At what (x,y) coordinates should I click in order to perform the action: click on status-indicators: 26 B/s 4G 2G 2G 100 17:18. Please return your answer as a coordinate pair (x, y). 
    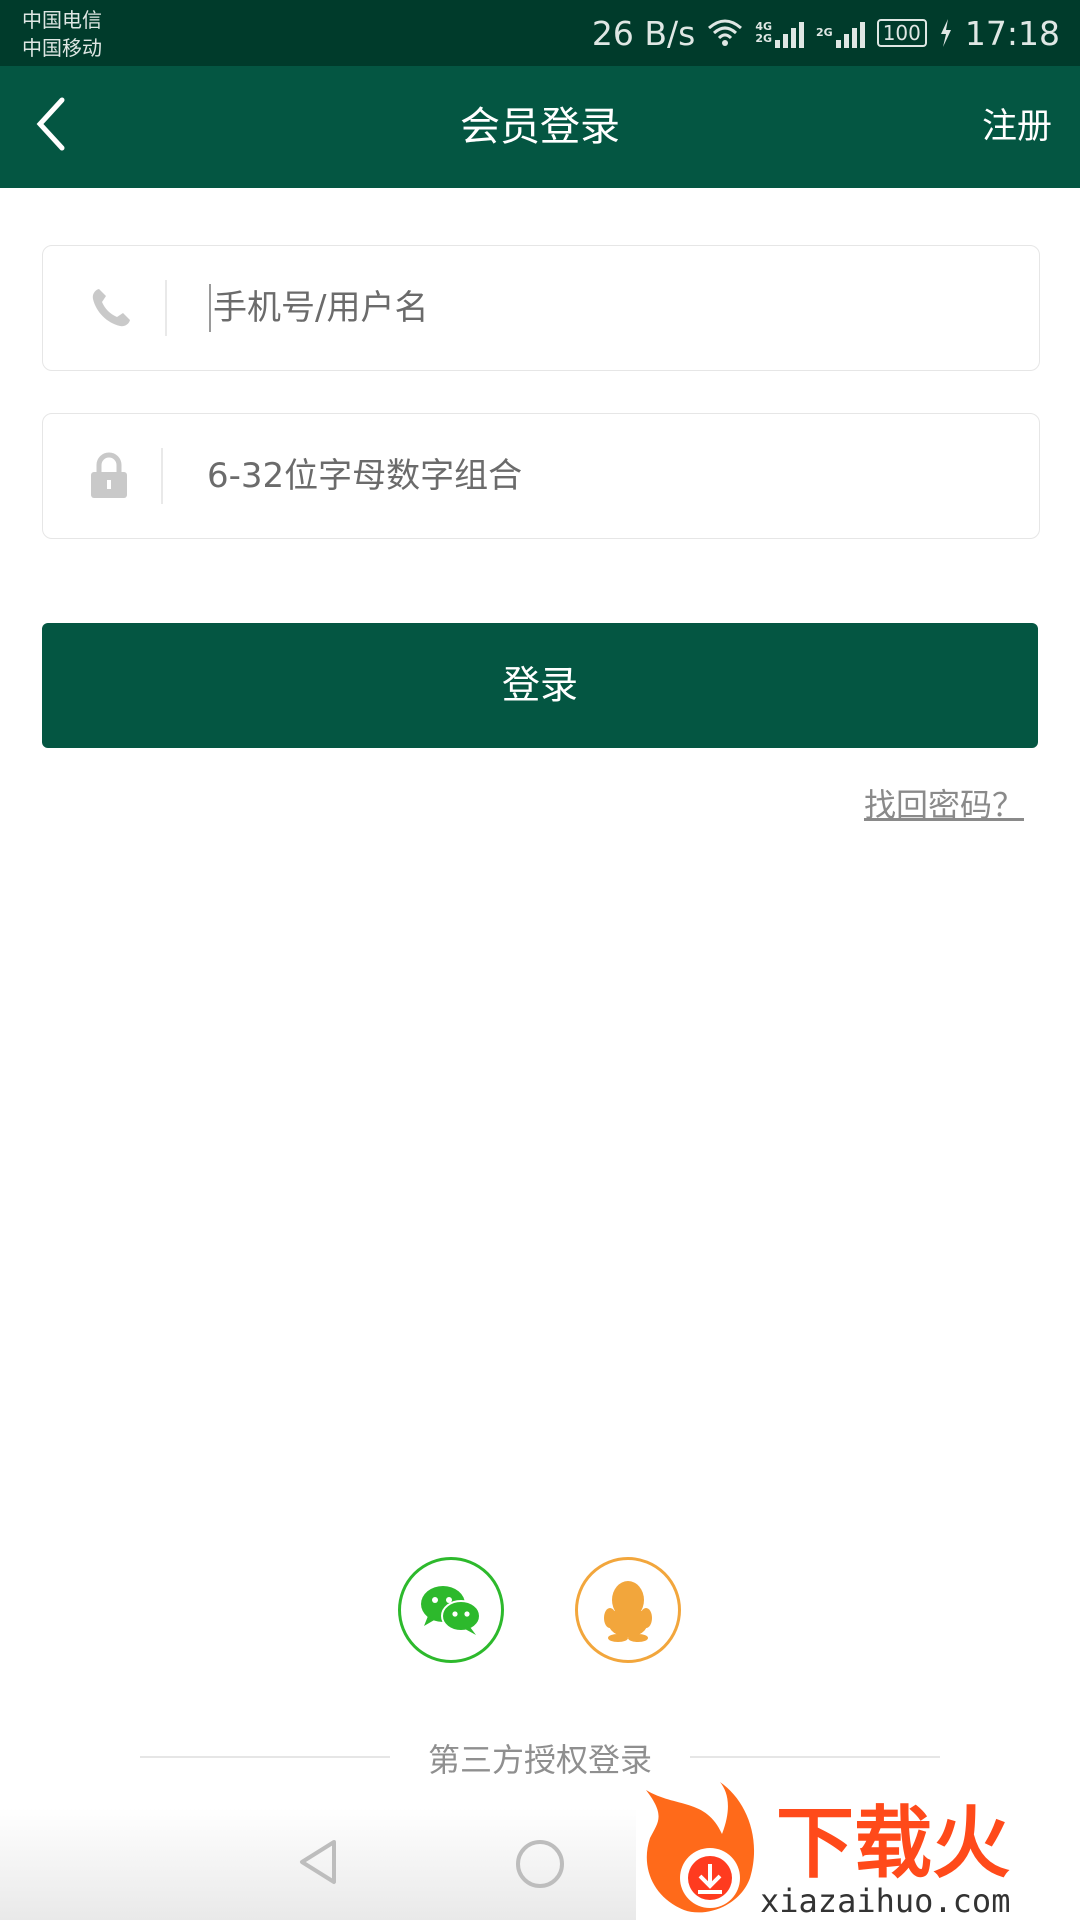
    Looking at the image, I should click on (826, 33).